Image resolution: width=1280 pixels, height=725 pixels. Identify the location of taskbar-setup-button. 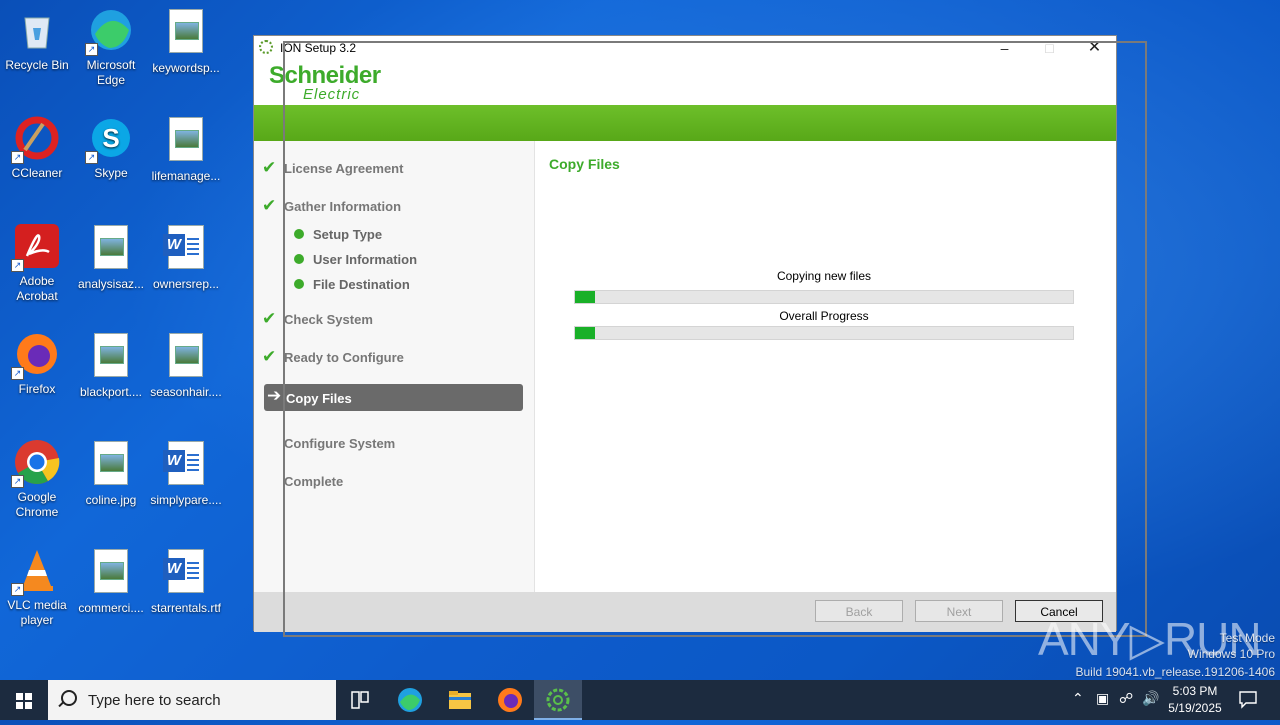
(558, 700).